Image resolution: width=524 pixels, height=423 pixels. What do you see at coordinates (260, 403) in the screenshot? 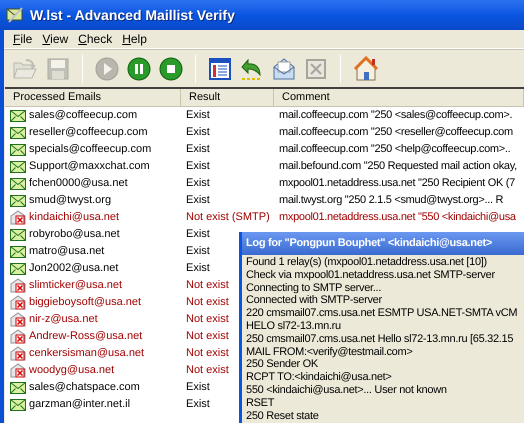
I see `log-line: RSET` at bounding box center [260, 403].